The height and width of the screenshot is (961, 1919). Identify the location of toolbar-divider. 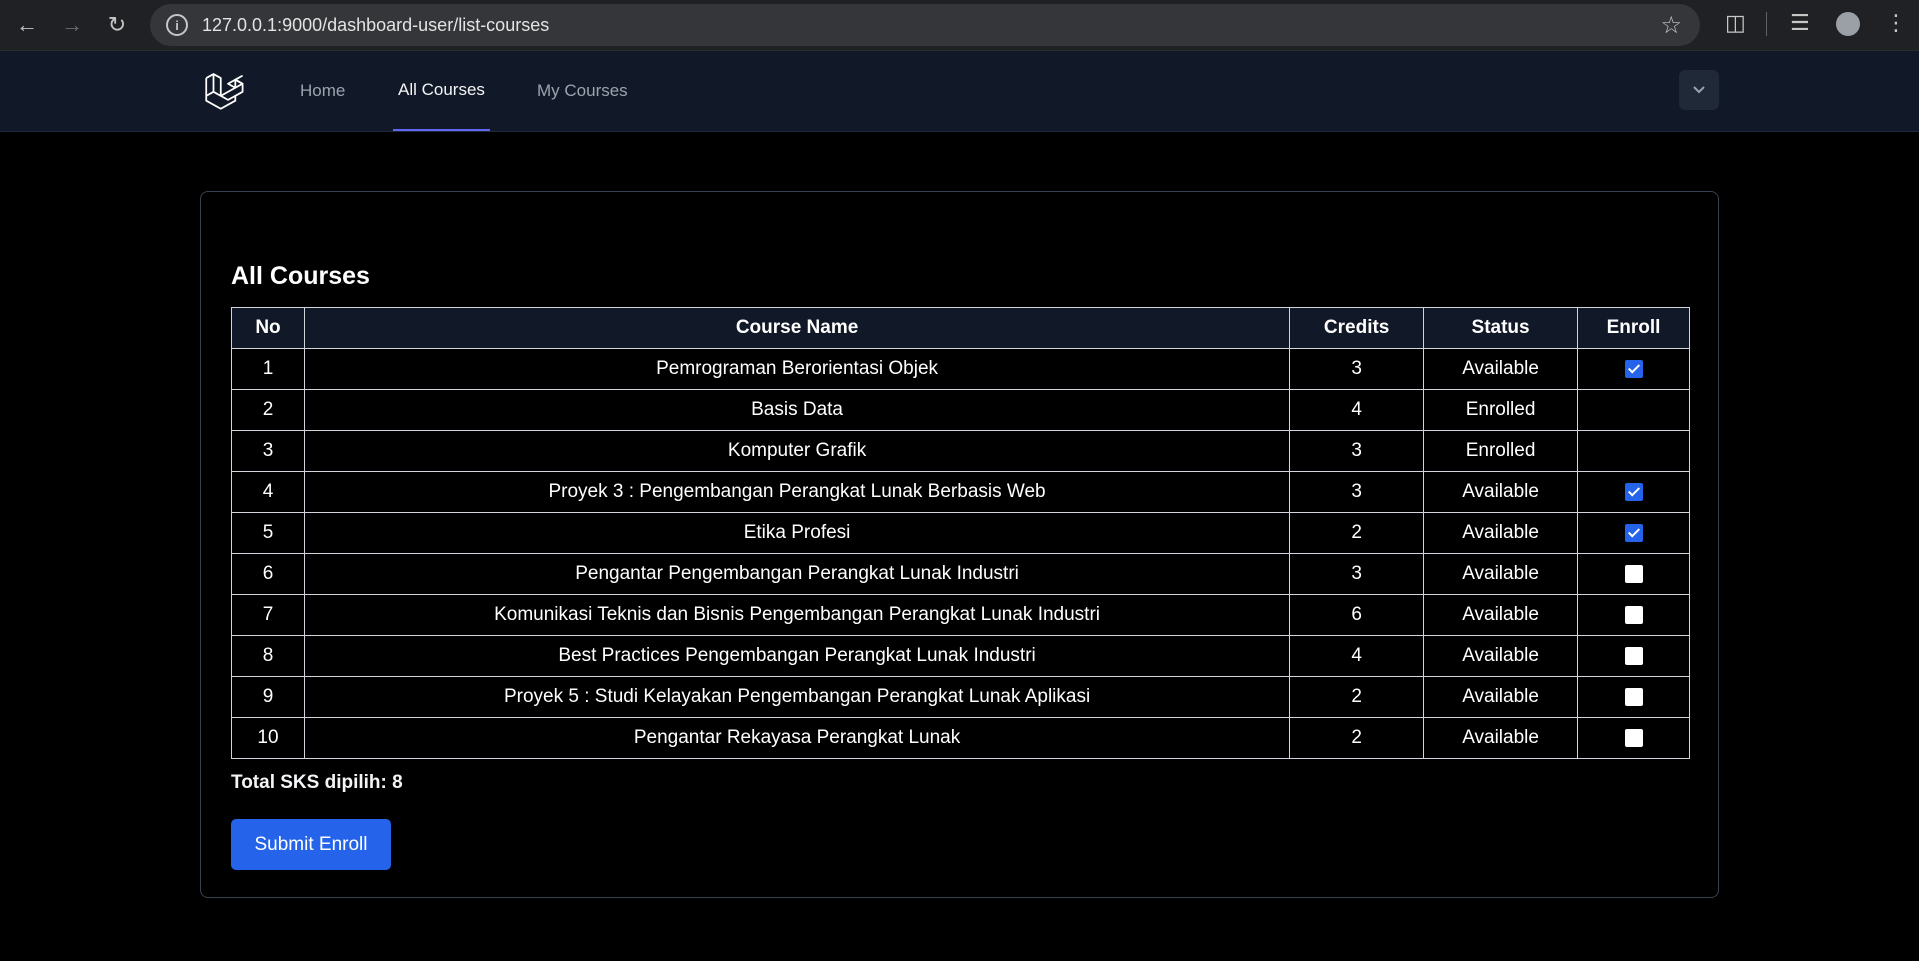
(1766, 24).